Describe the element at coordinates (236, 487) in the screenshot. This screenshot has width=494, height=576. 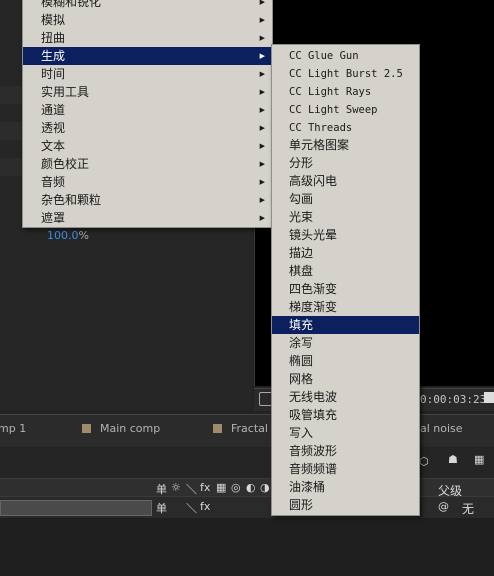
I see `motion-blur-switch-icon: ◎` at that location.